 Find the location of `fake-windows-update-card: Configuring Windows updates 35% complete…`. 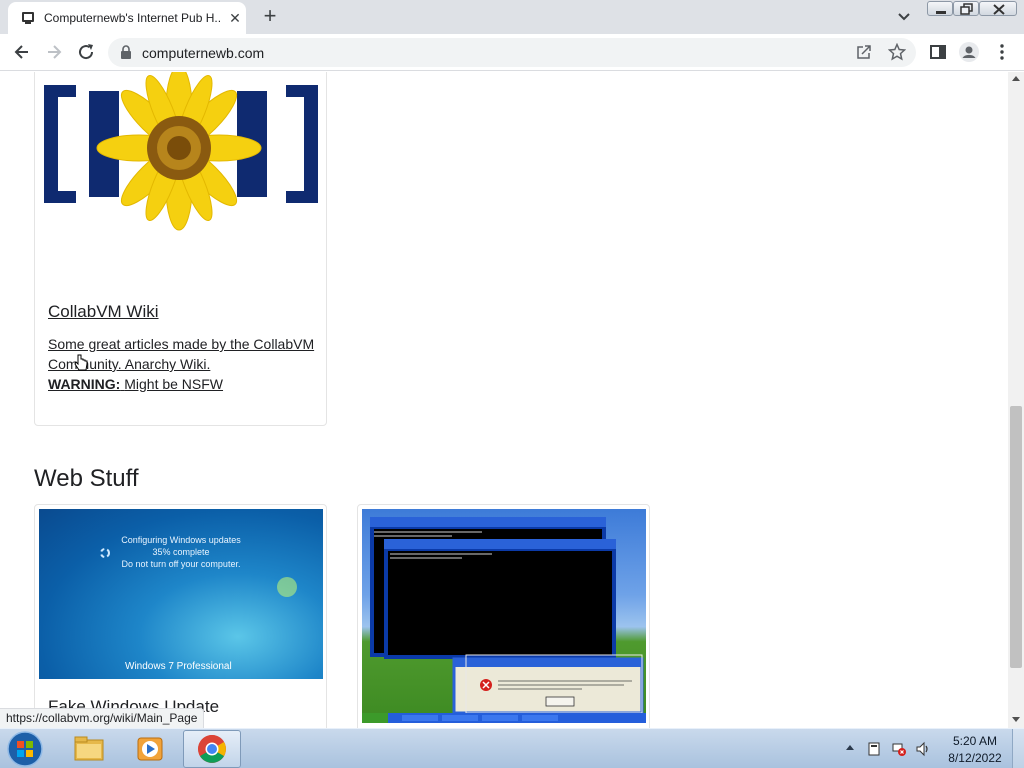

fake-windows-update-card: Configuring Windows updates 35% complete… is located at coordinates (180, 616).